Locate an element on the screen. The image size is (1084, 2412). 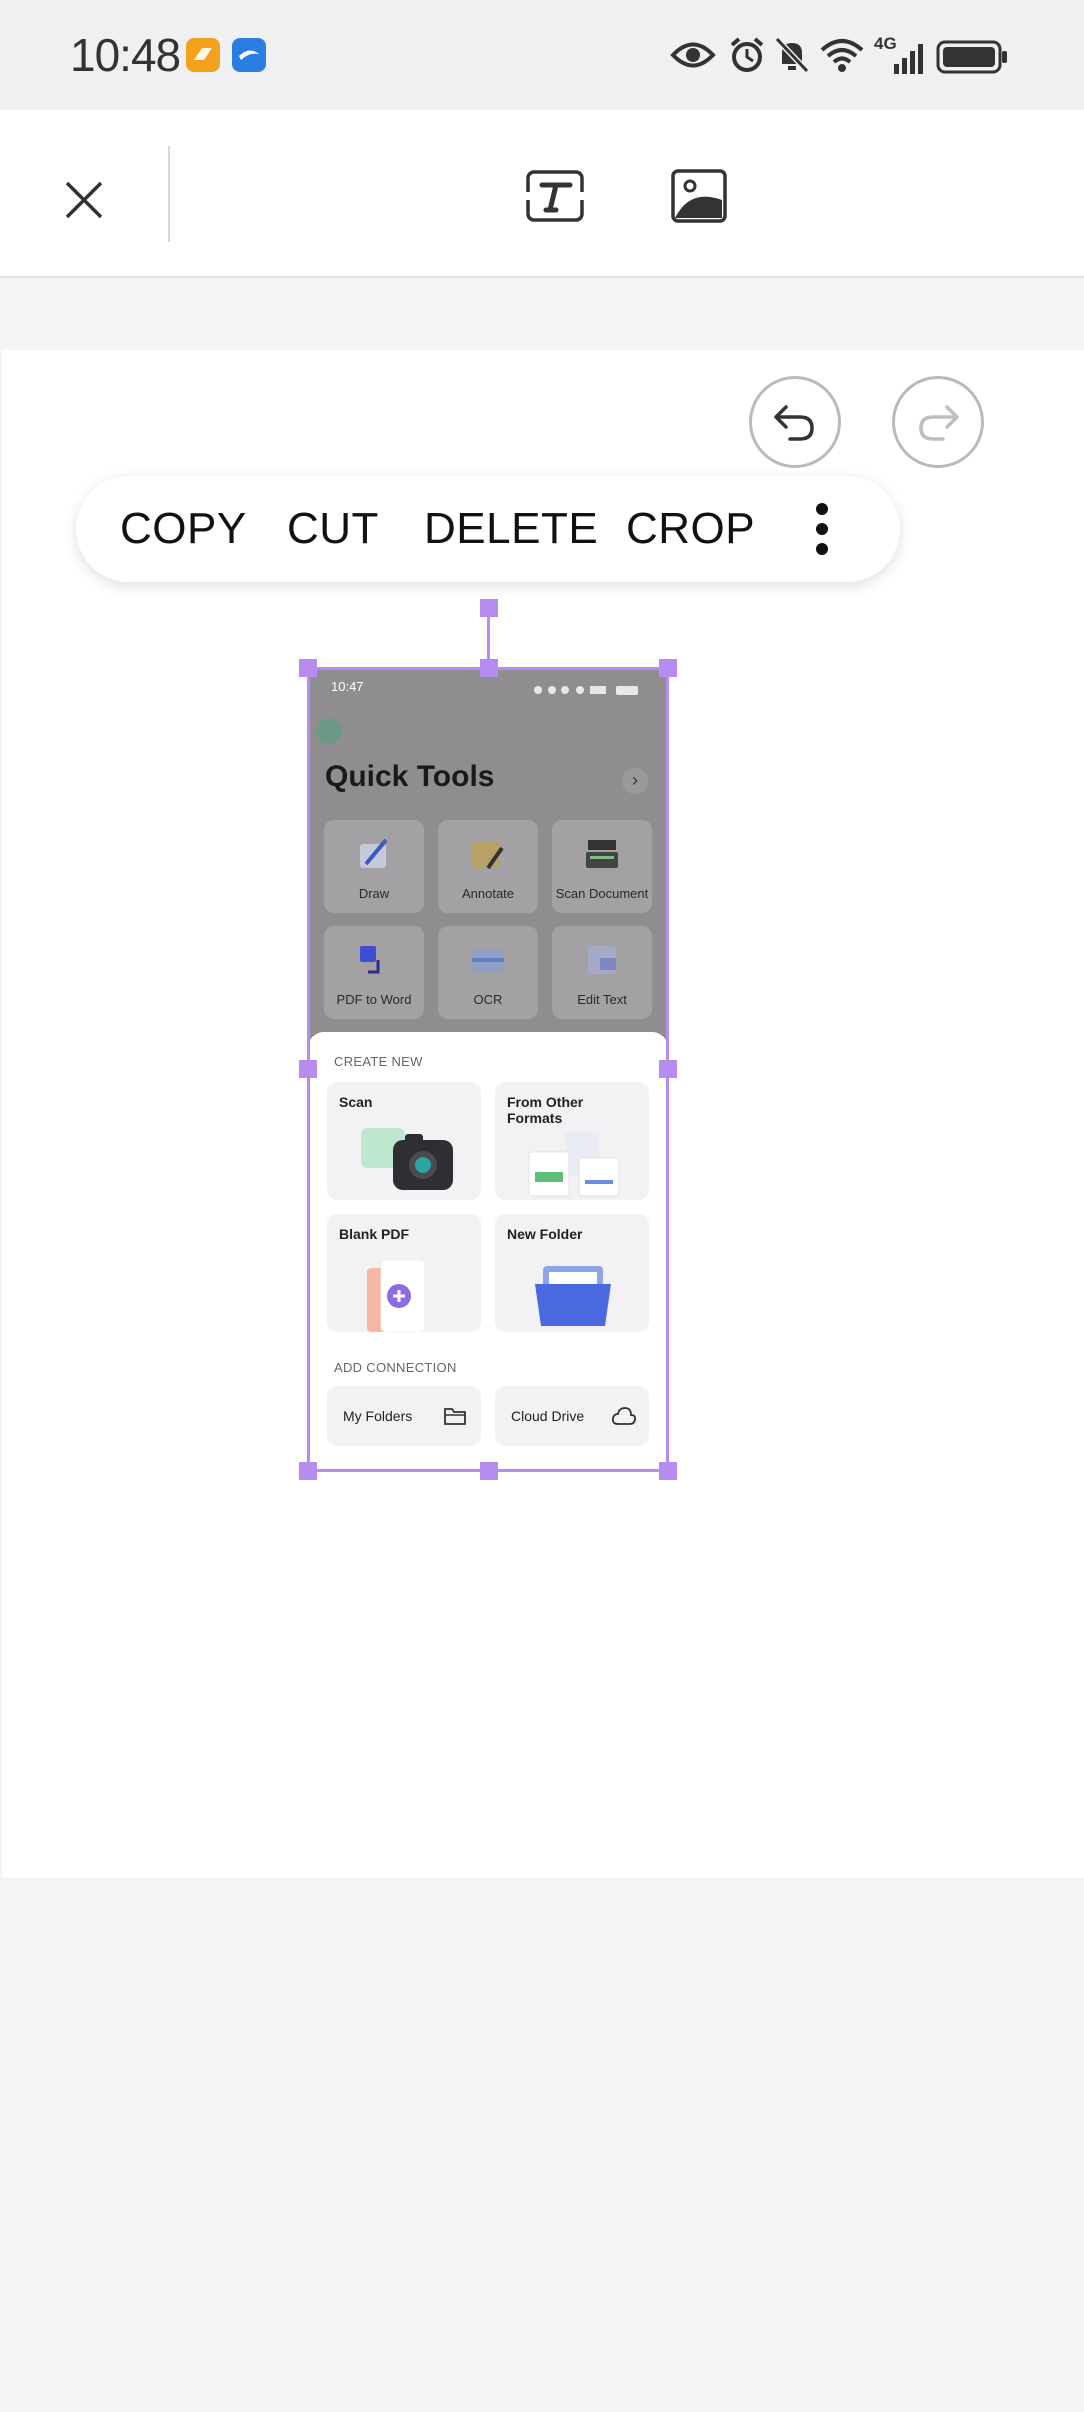
editor-toolbar is located at coordinates (542, 194).